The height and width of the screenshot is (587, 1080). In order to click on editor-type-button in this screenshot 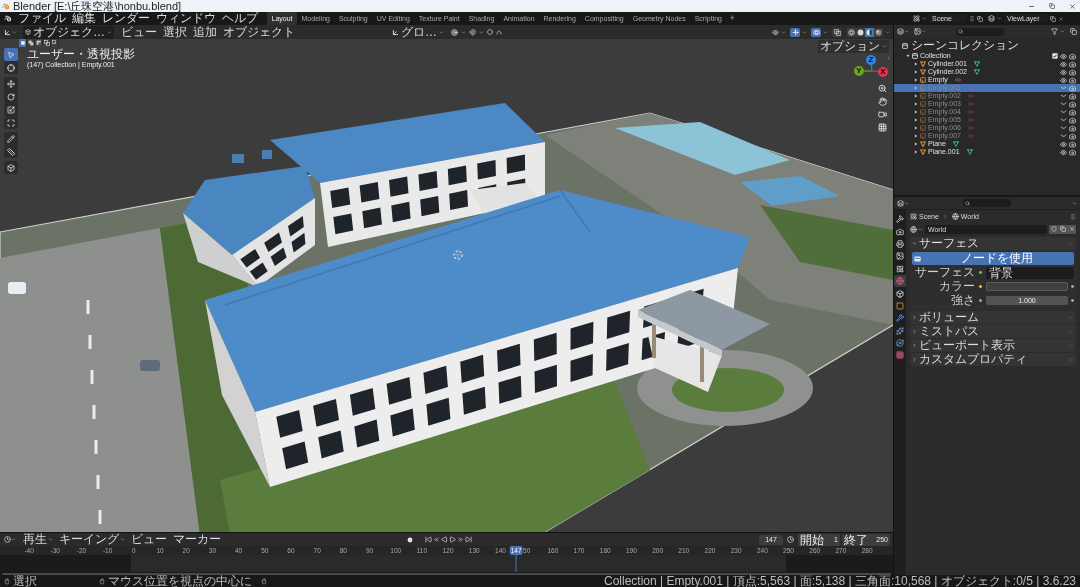, I will do `click(10, 32)`.